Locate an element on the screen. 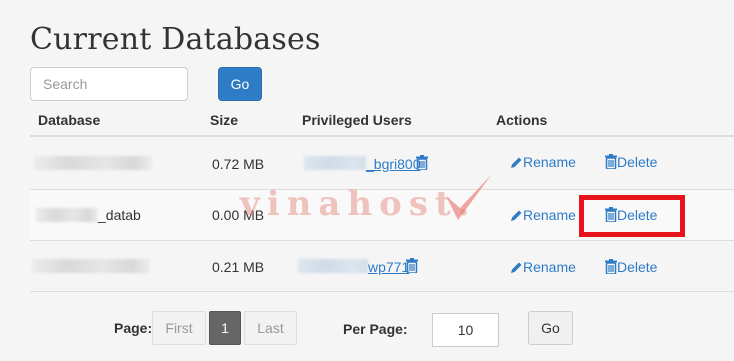 Image resolution: width=734 pixels, height=361 pixels. watermark-check-icon is located at coordinates (469, 197).